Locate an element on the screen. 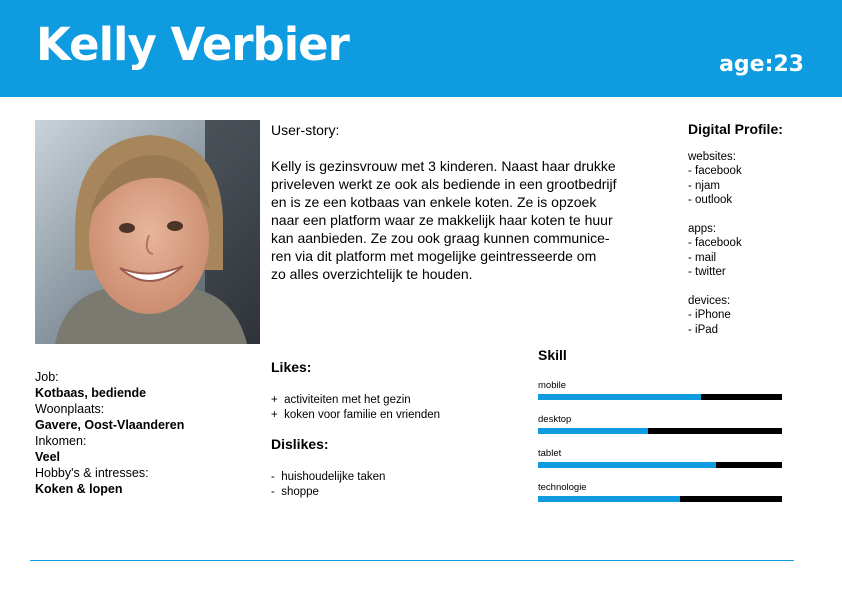 This screenshot has height=595, width=842. website-item: - njam is located at coordinates (704, 185).